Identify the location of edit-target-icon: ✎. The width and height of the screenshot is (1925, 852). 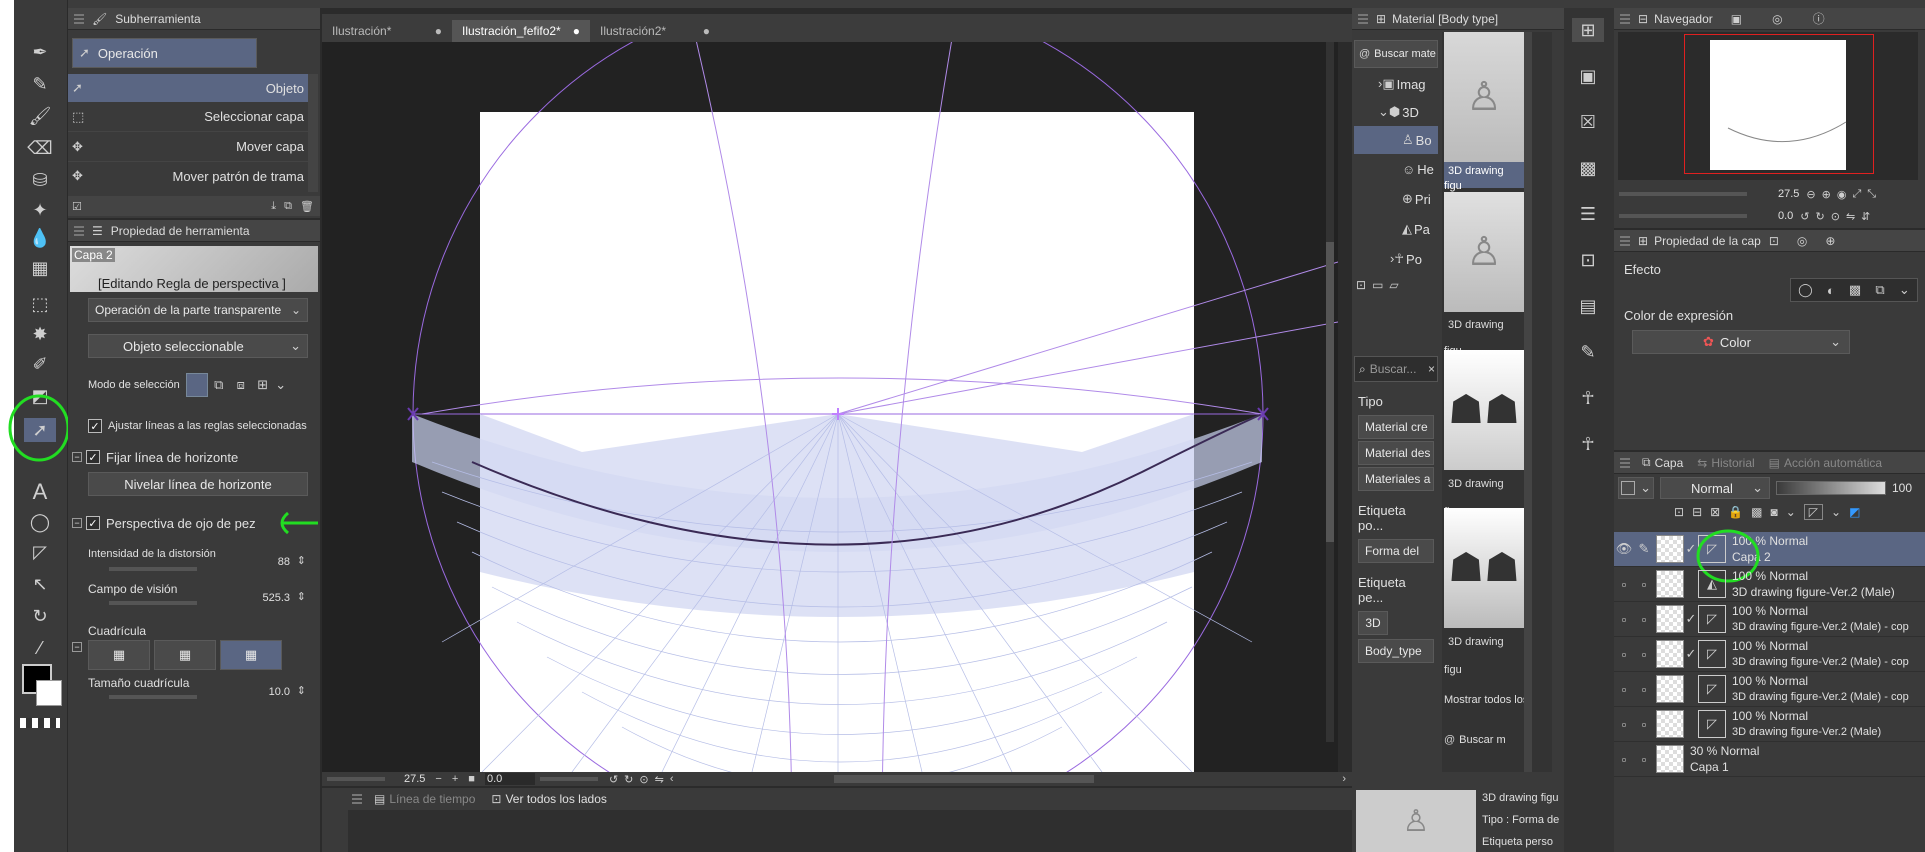
(1644, 549).